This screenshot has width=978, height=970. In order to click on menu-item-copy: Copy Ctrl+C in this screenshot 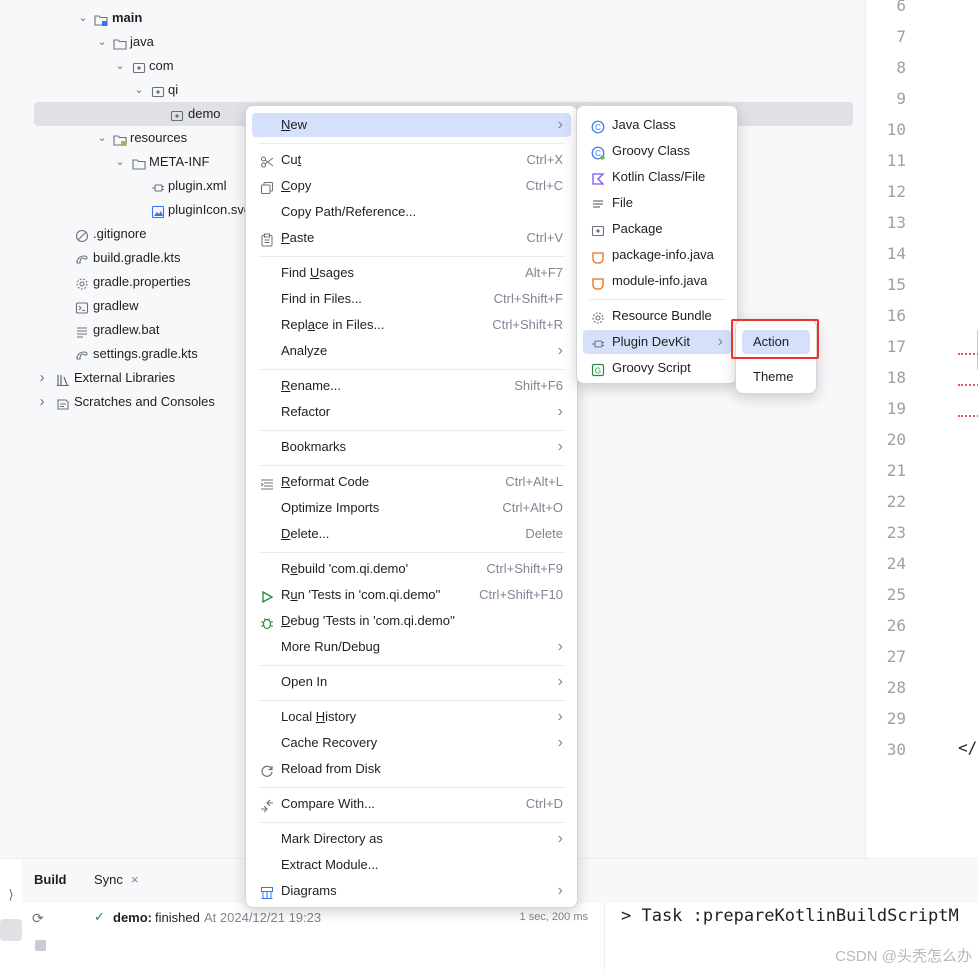, I will do `click(411, 186)`.